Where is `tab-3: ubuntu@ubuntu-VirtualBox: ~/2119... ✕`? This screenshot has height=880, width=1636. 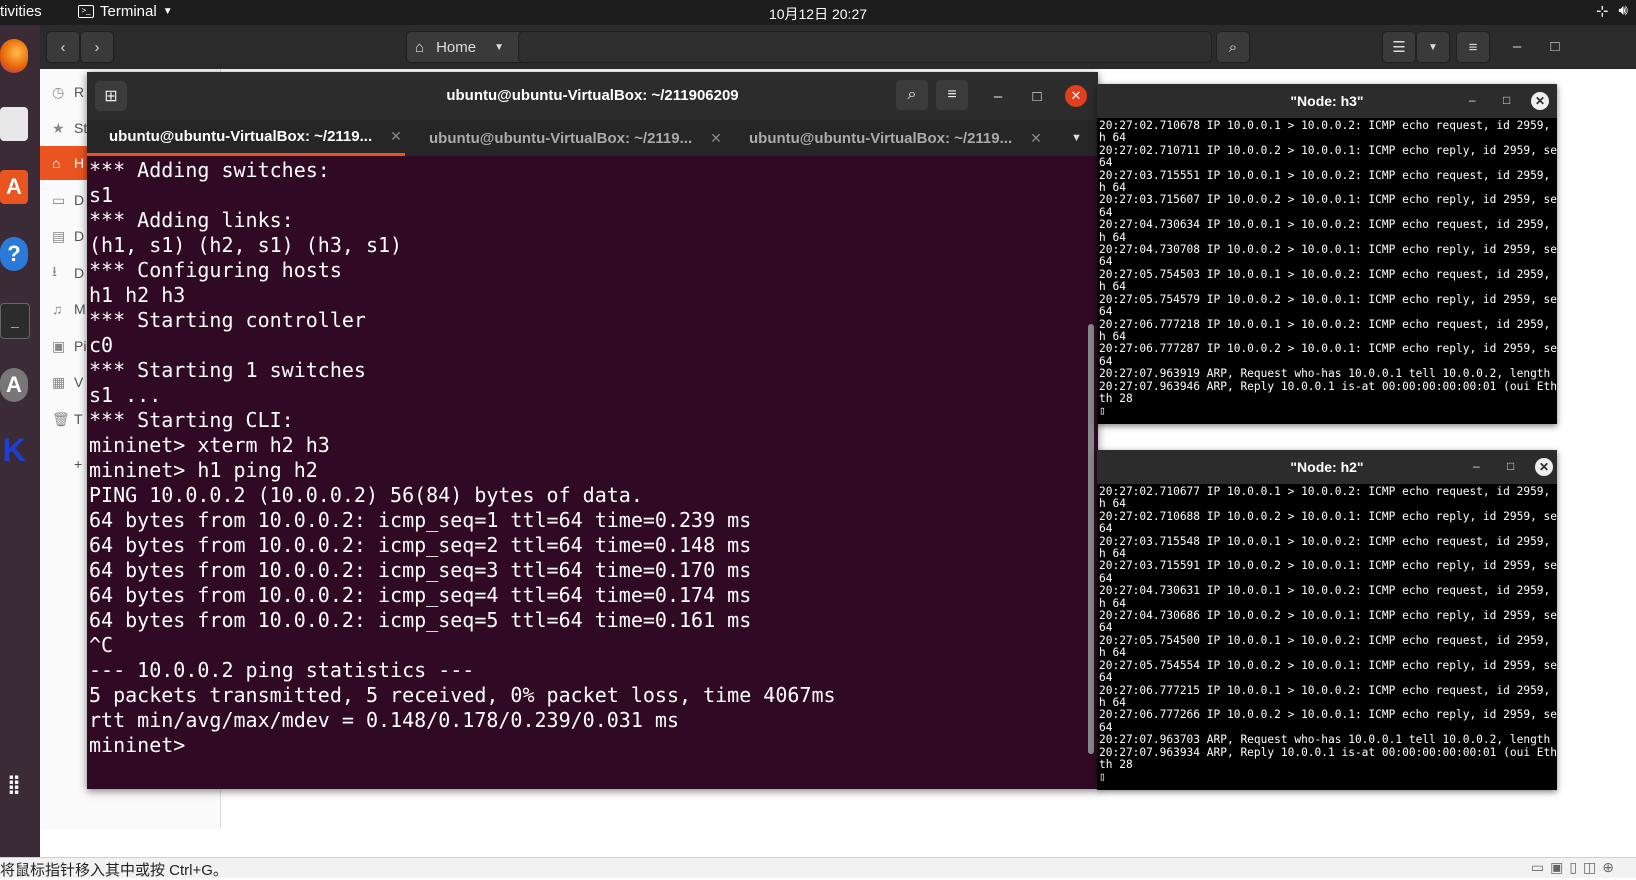 tab-3: ubuntu@ubuntu-VirtualBox: ~/2119... ✕ is located at coordinates (895, 138).